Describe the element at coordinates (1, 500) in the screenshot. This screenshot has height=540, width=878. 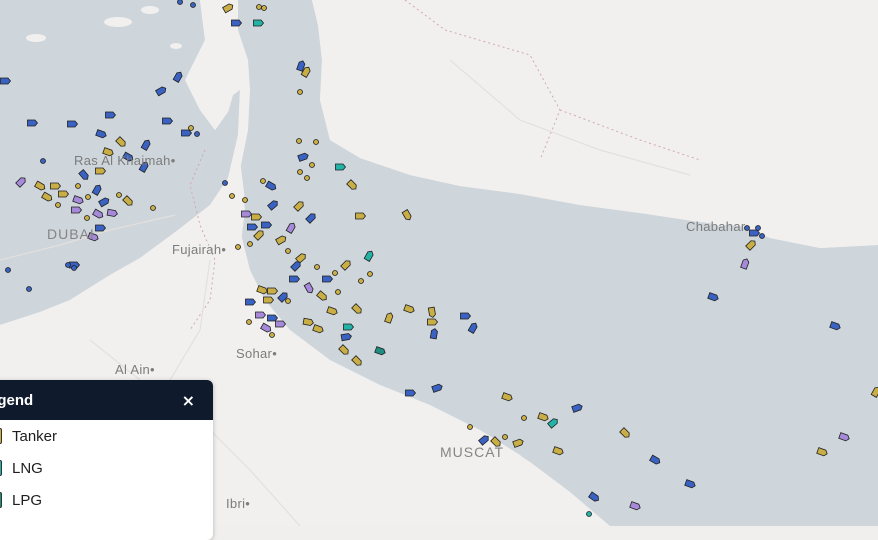
I see `lpg-swatch` at that location.